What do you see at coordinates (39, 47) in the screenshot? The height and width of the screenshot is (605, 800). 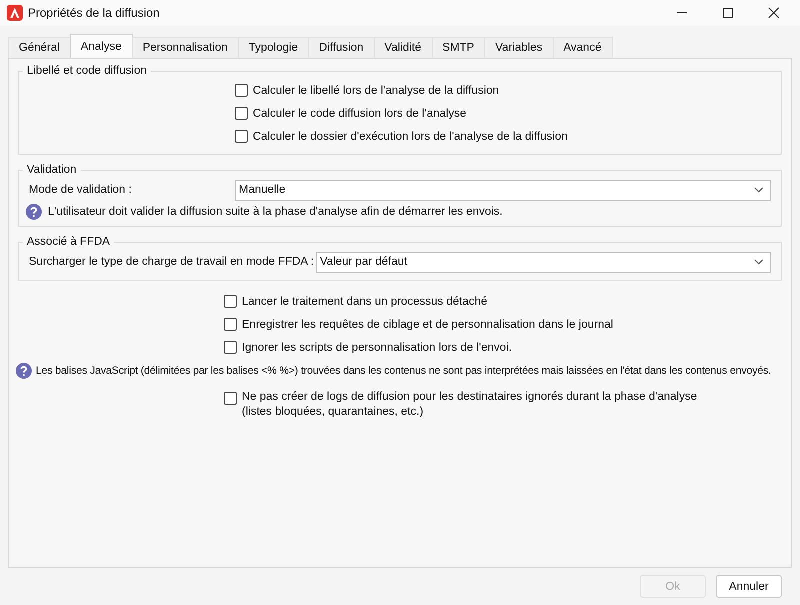 I see `tab: Général` at bounding box center [39, 47].